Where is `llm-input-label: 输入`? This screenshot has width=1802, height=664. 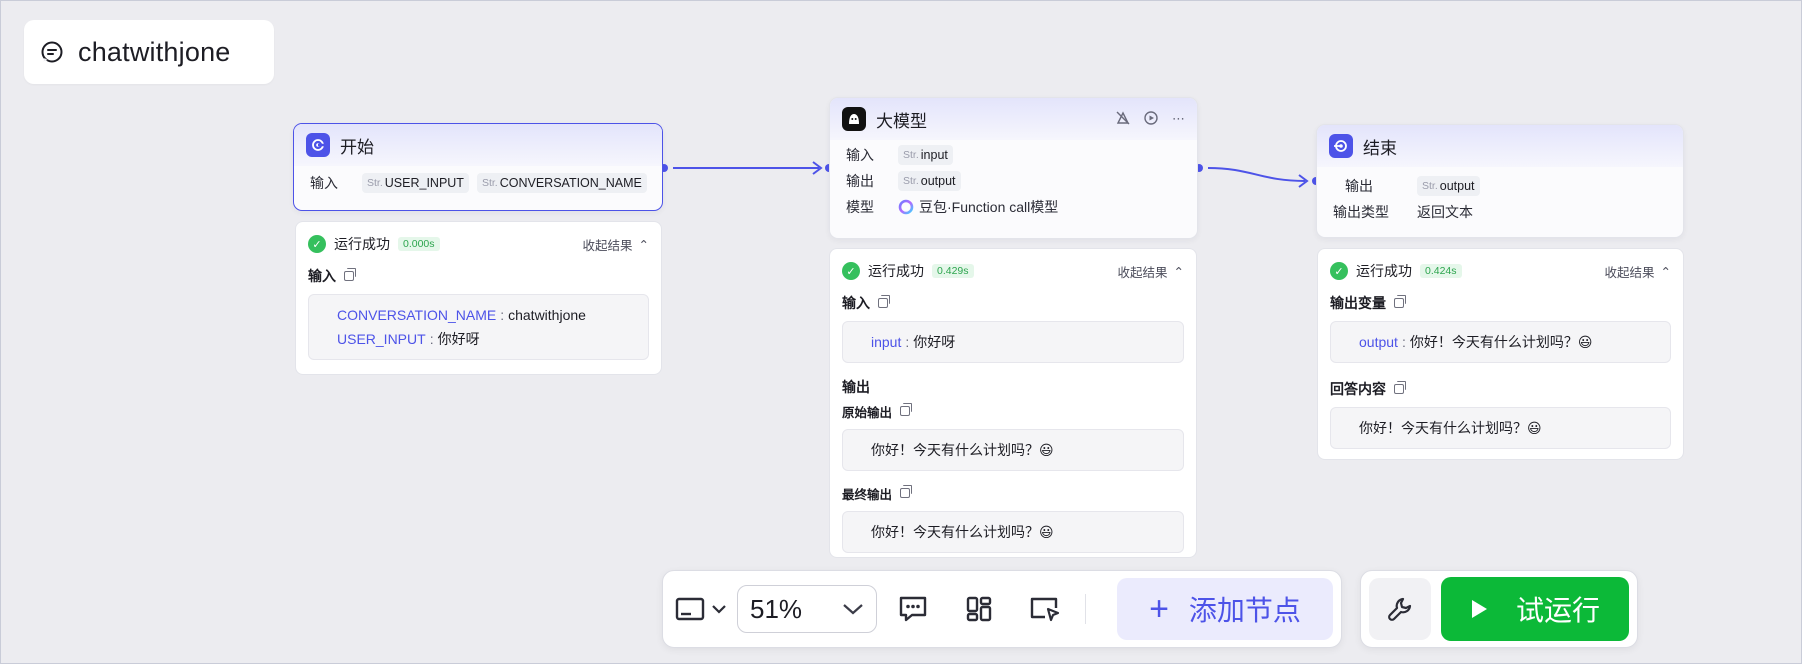 llm-input-label: 输入 is located at coordinates (860, 155).